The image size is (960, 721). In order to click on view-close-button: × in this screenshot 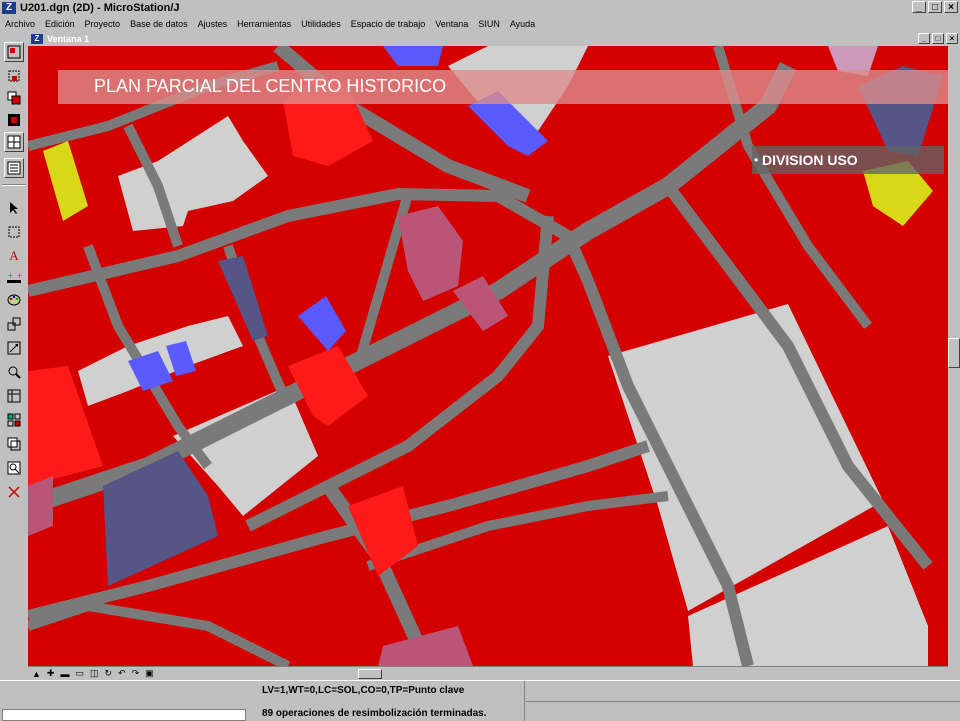, I will do `click(952, 38)`.